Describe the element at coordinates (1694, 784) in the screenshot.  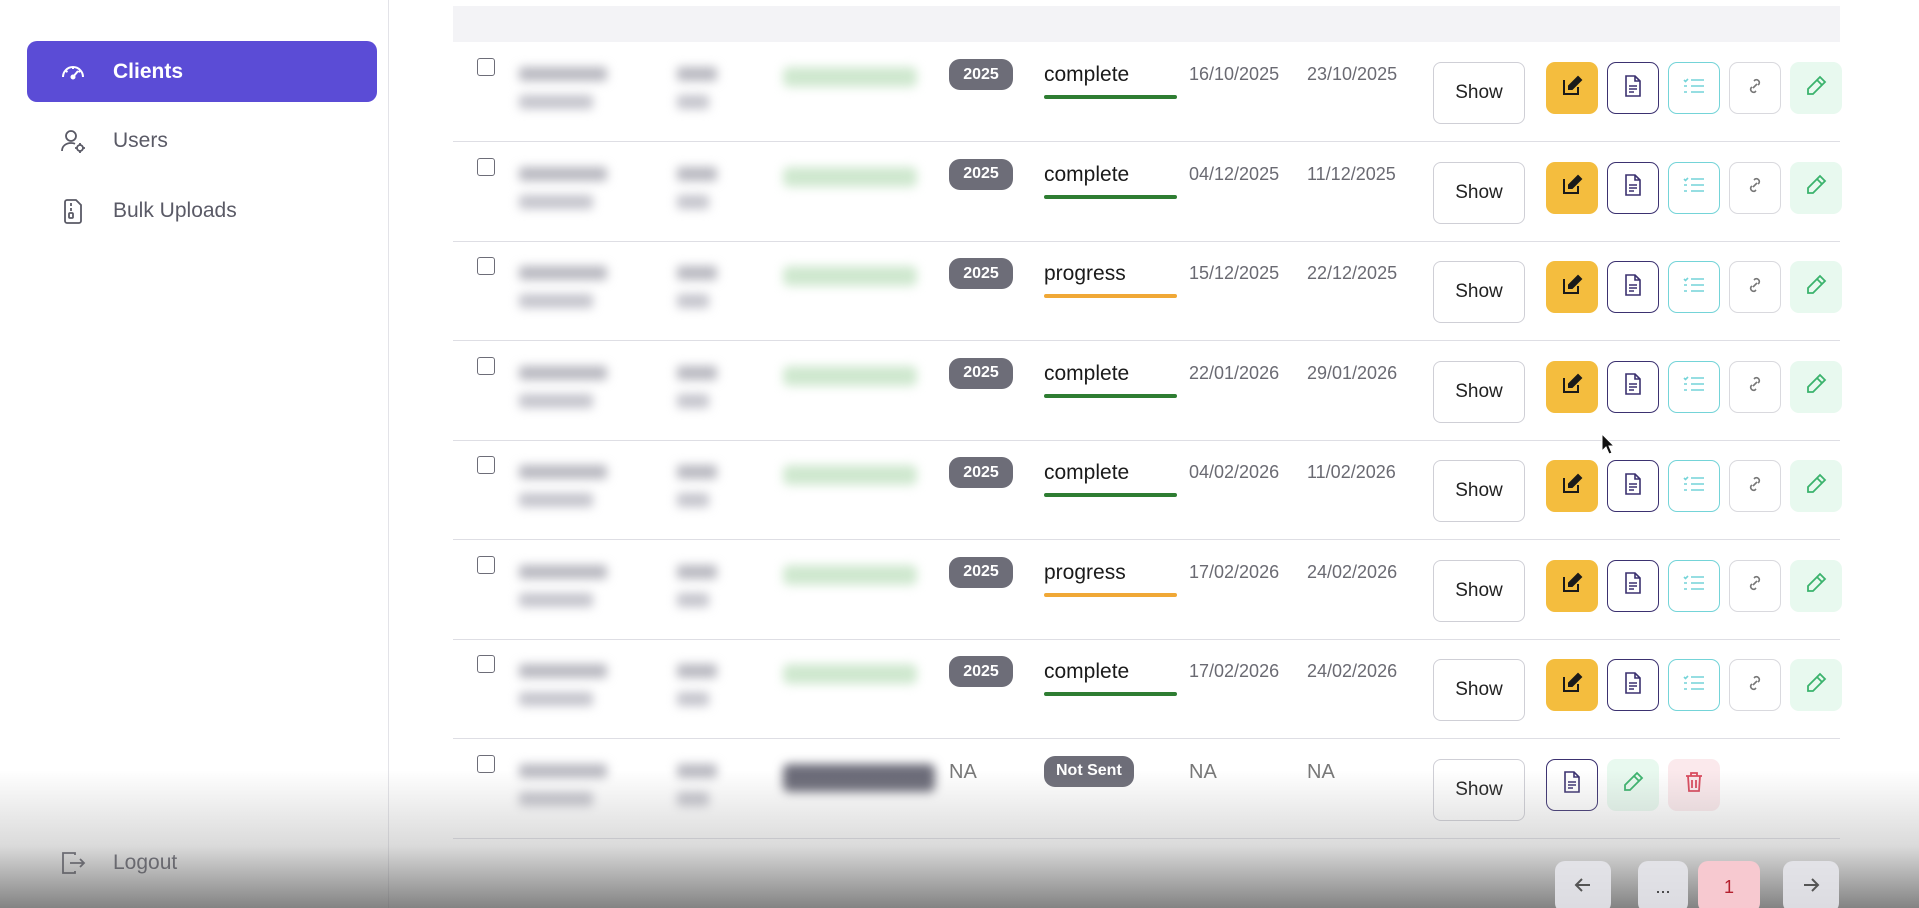
I see `trash-action-button` at that location.